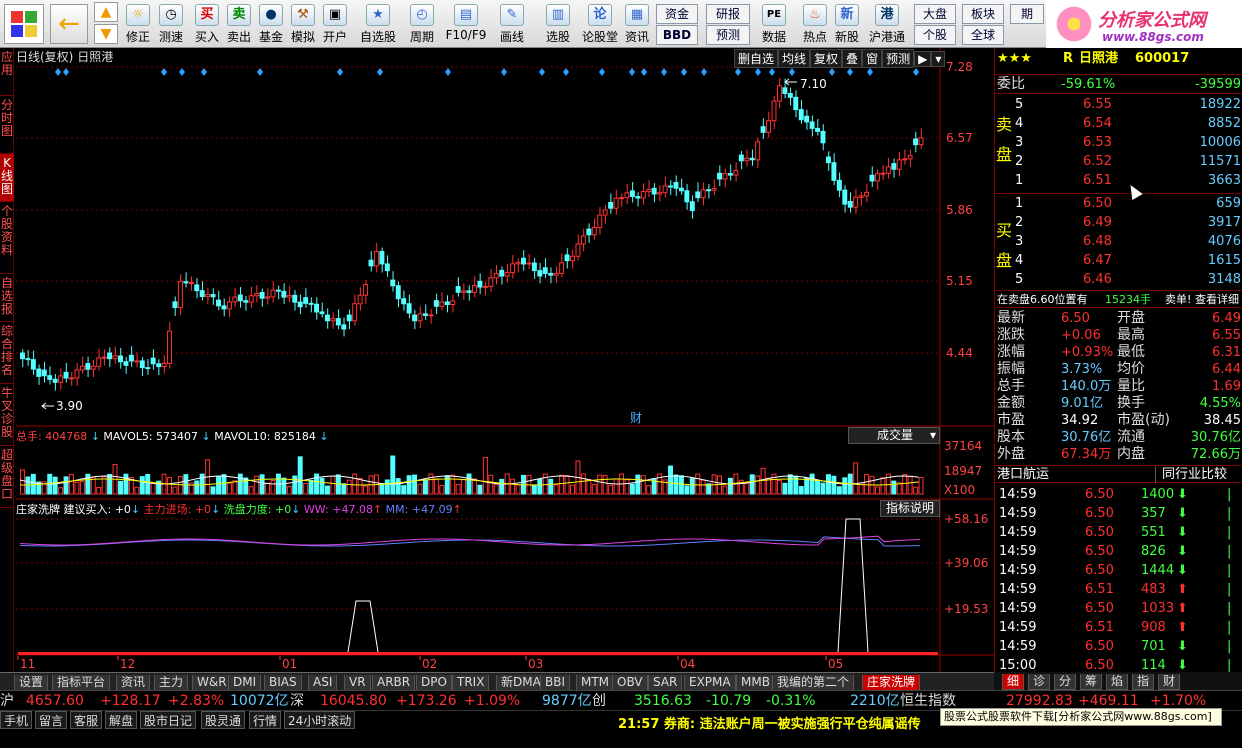 This screenshot has height=748, width=1242. Describe the element at coordinates (1118, 386) in the screenshot. I see `stat-row: 总手 140.0万 量比 1.69` at that location.